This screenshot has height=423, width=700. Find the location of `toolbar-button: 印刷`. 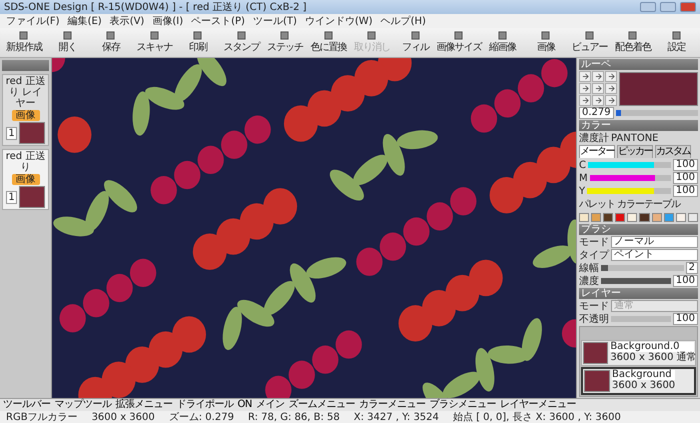

toolbar-button: 印刷 is located at coordinates (198, 42).